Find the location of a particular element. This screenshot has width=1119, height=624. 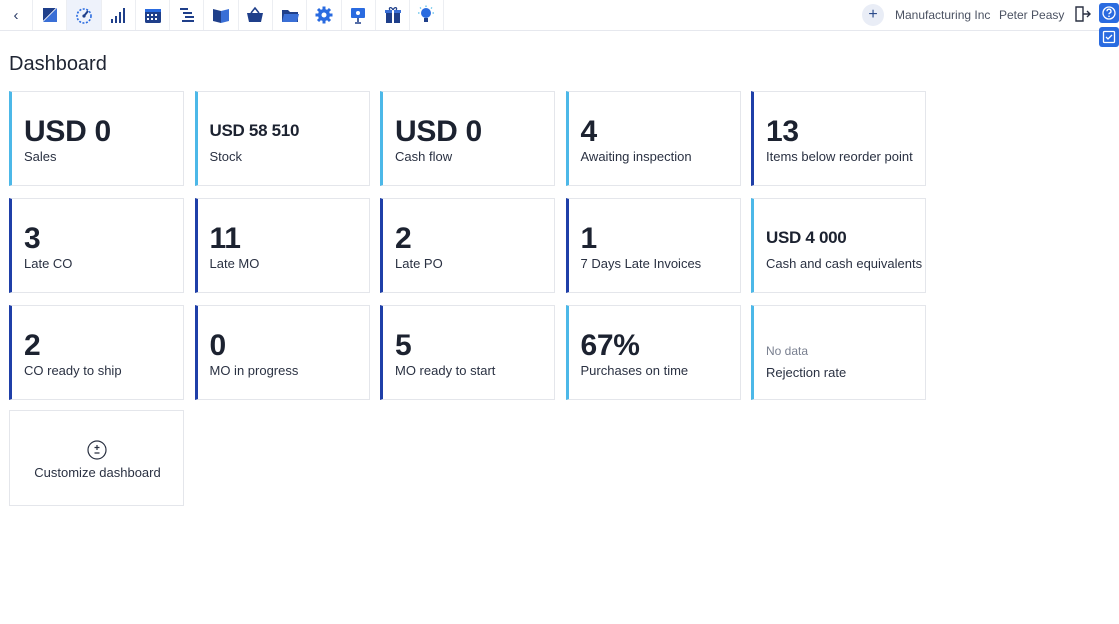

card-items-below-reorder: 13 Items below reorder point is located at coordinates (838, 138).